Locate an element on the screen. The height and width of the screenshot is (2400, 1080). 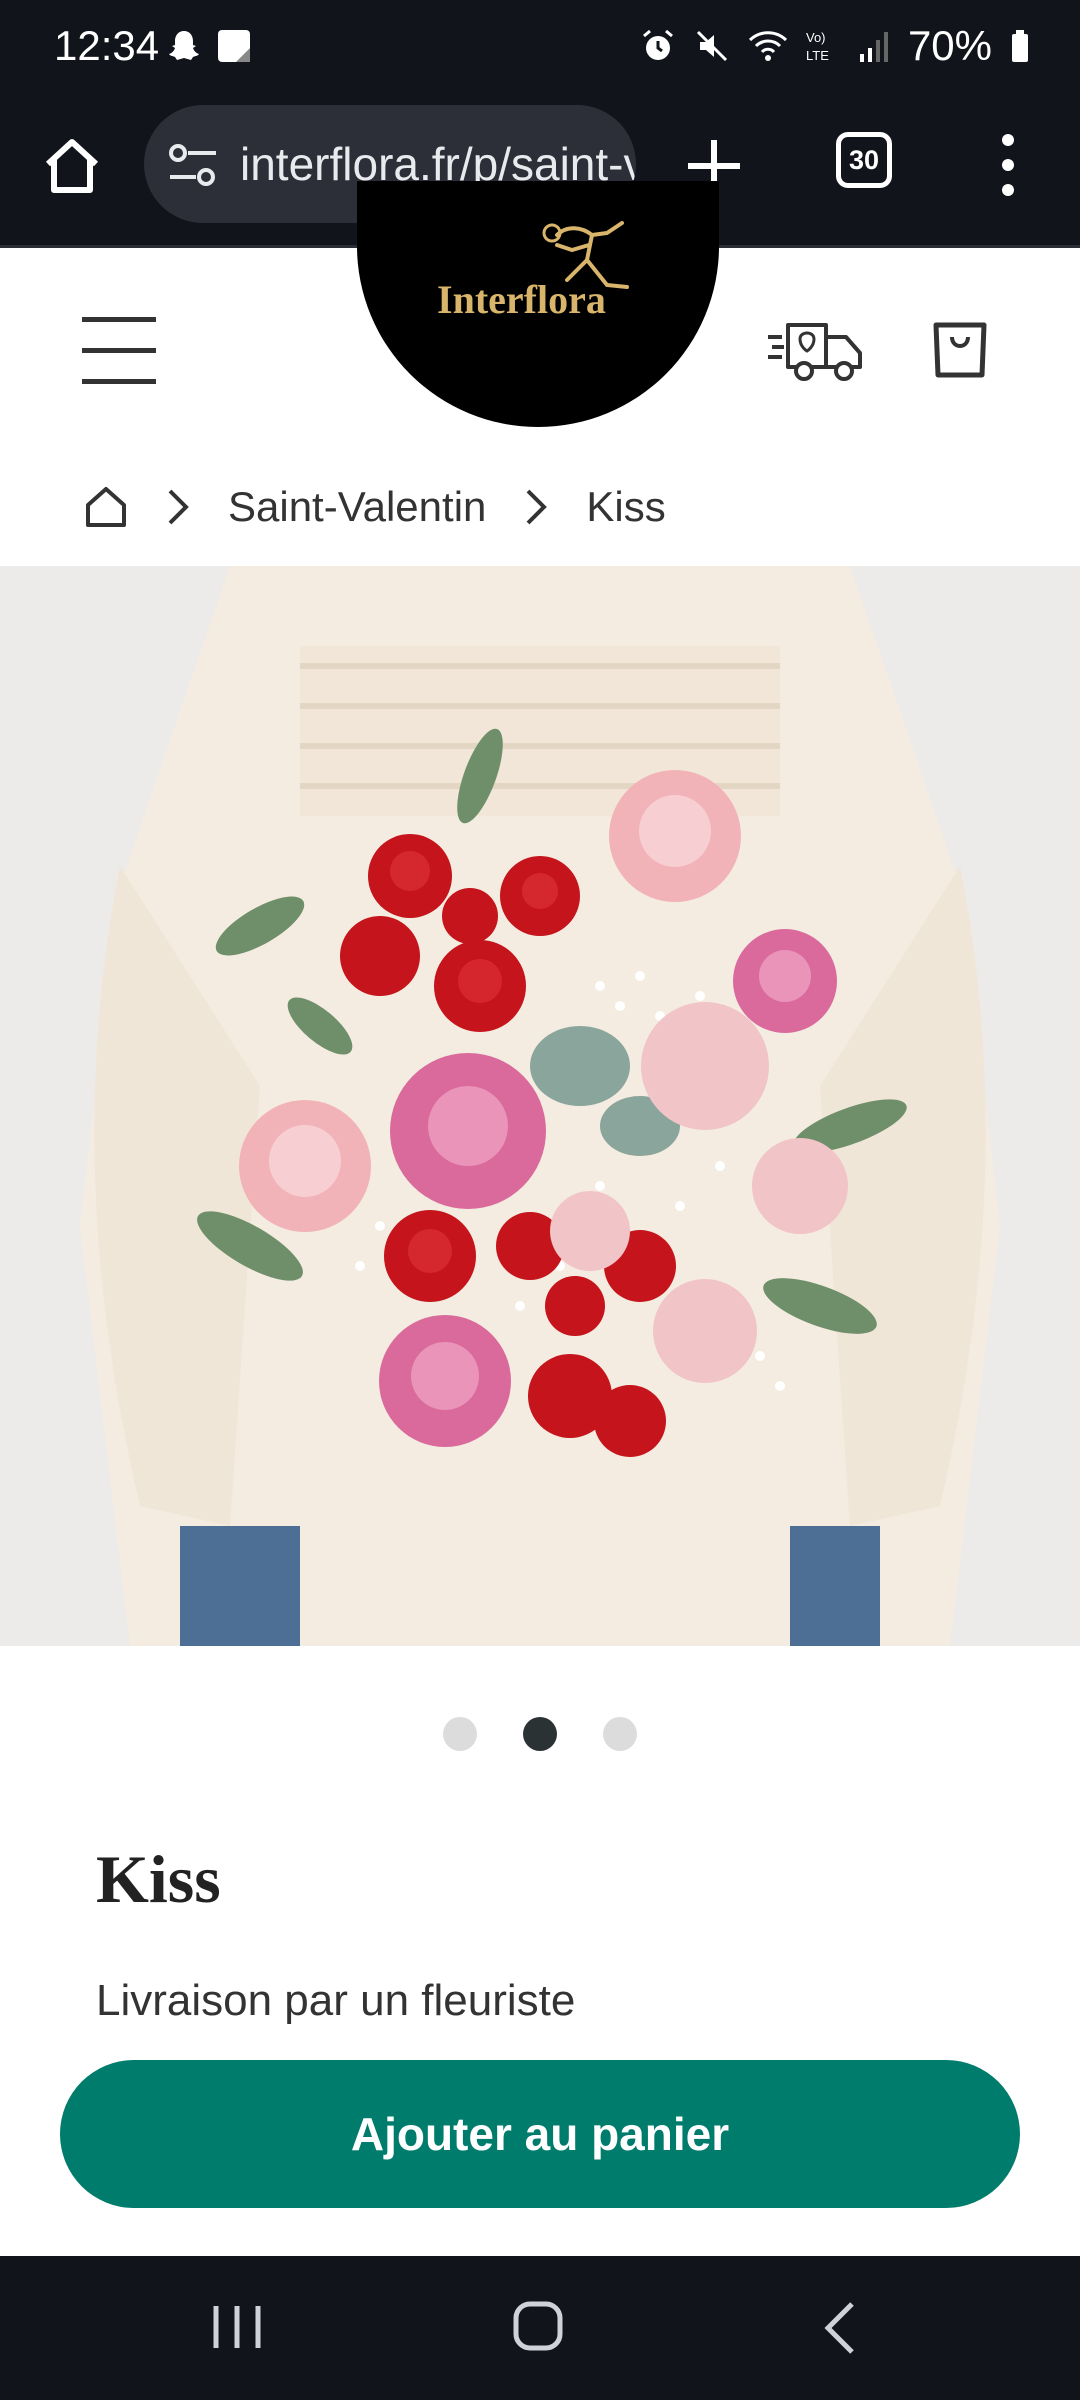
recents-icon is located at coordinates (237, 2327).